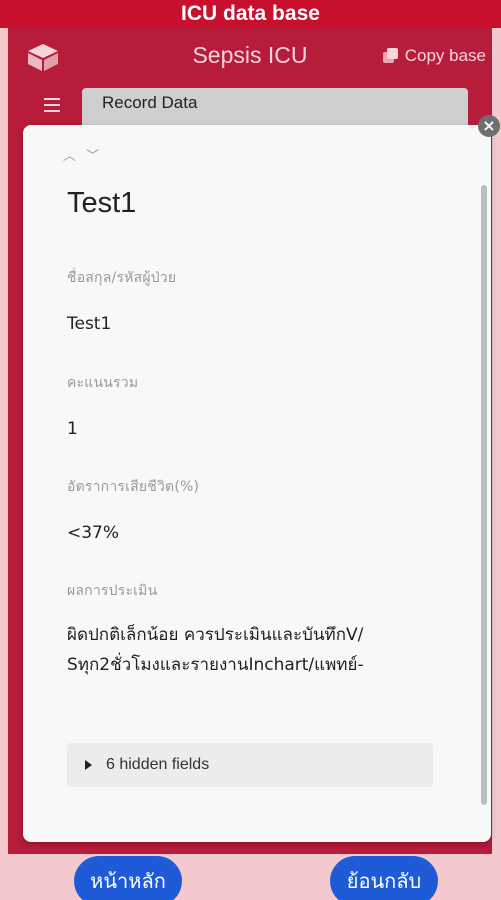  Describe the element at coordinates (133, 487) in the screenshot. I see `field-label: อัตราการเสียชีวิต(%)` at that location.